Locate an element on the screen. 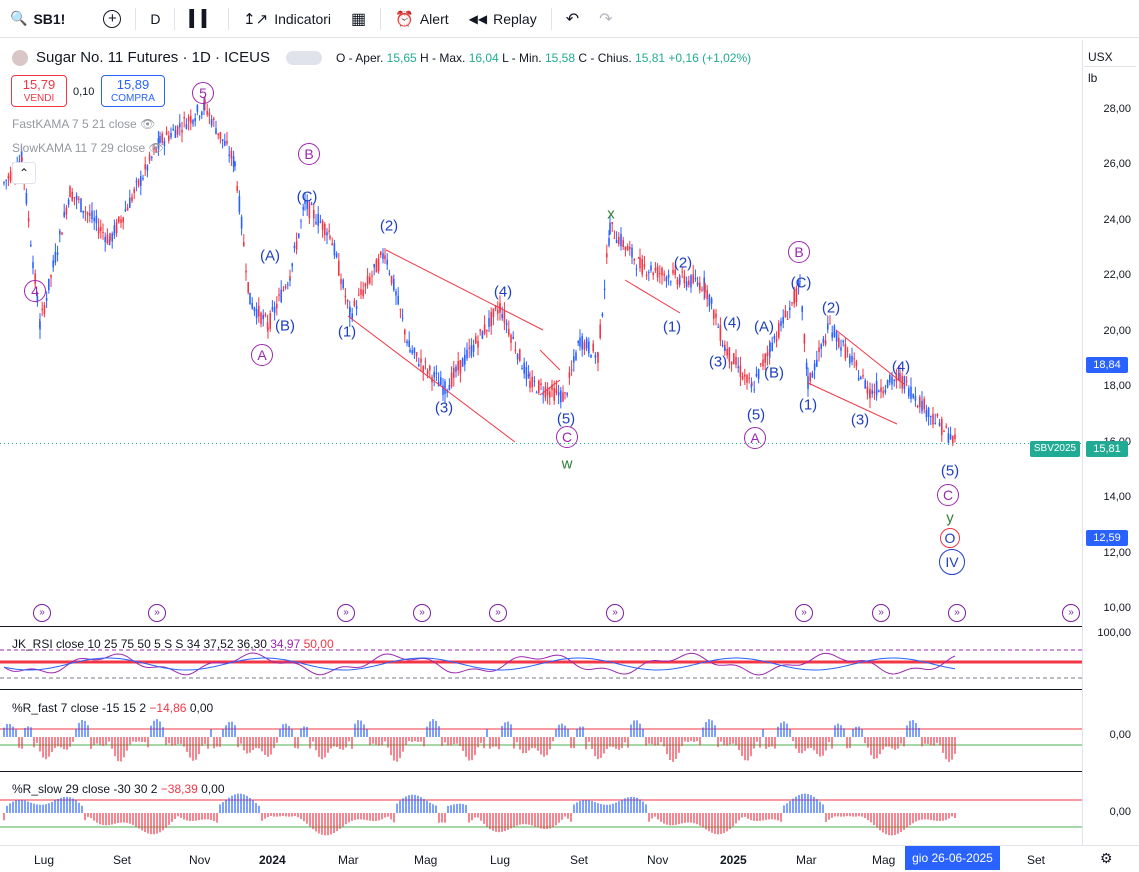 The width and height of the screenshot is (1139, 872). wave-label: (4) is located at coordinates (901, 367).